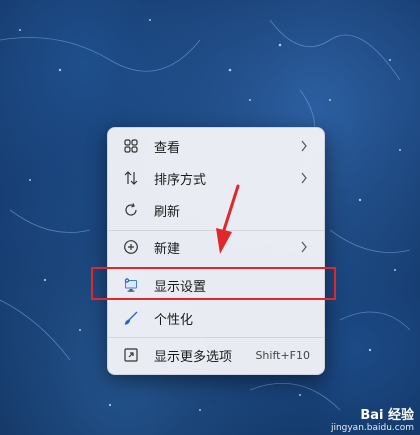 The width and height of the screenshot is (420, 435). What do you see at coordinates (131, 355) in the screenshot?
I see `more-options-icon` at bounding box center [131, 355].